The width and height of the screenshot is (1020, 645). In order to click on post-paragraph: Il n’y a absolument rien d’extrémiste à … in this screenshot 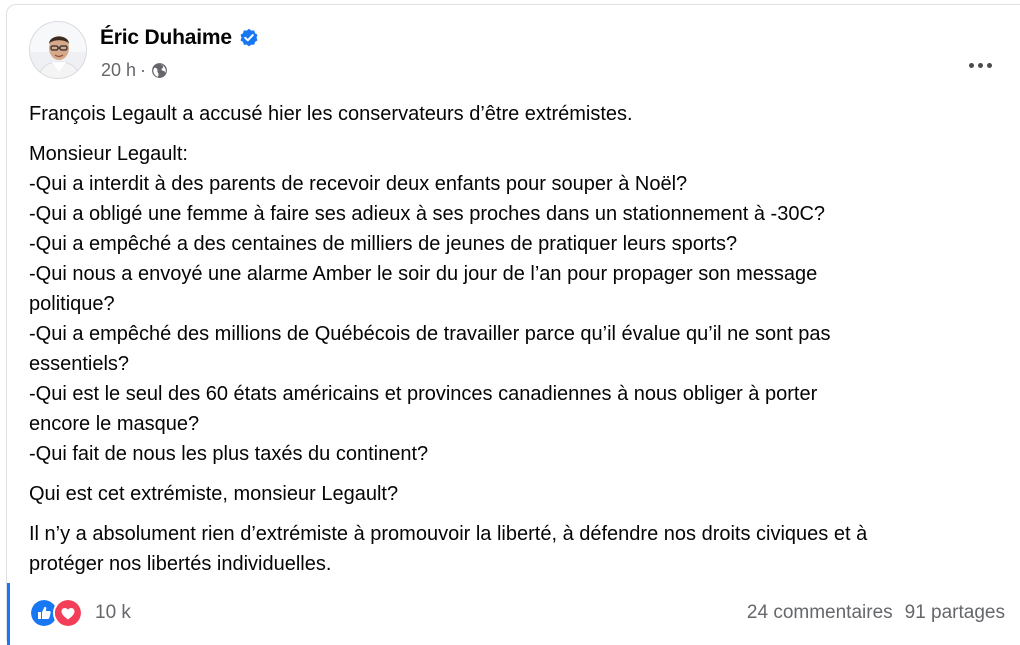, I will do `click(524, 549)`.